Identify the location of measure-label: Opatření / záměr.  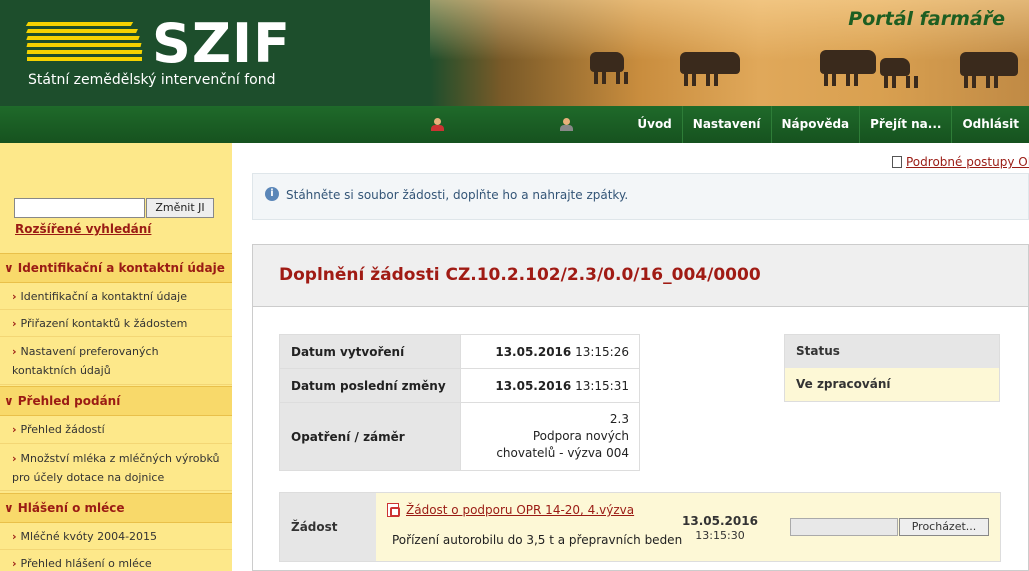
(370, 436).